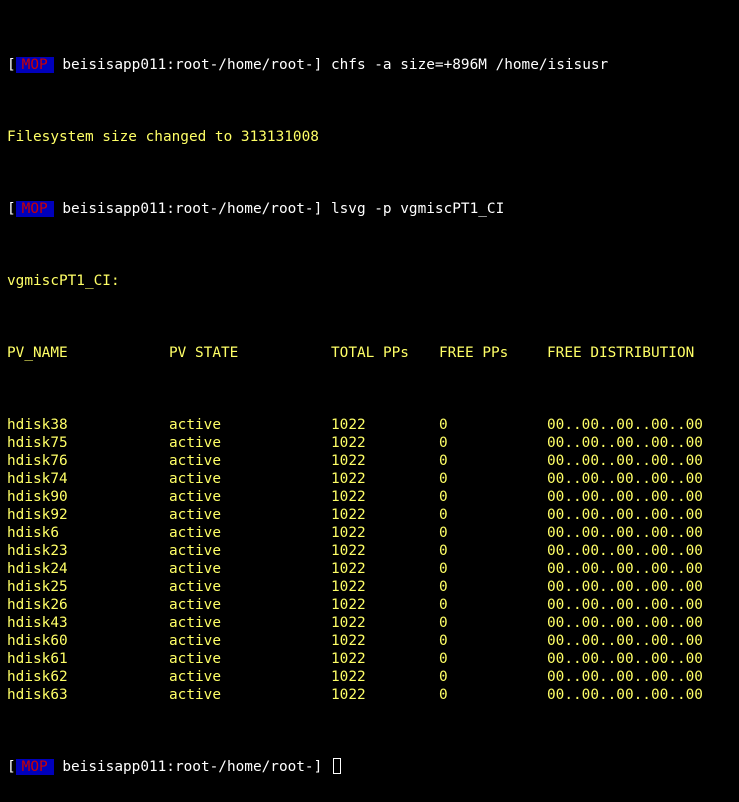 This screenshot has height=802, width=739. Describe the element at coordinates (37, 515) in the screenshot. I see `pv-name-cell: hdisk92` at that location.